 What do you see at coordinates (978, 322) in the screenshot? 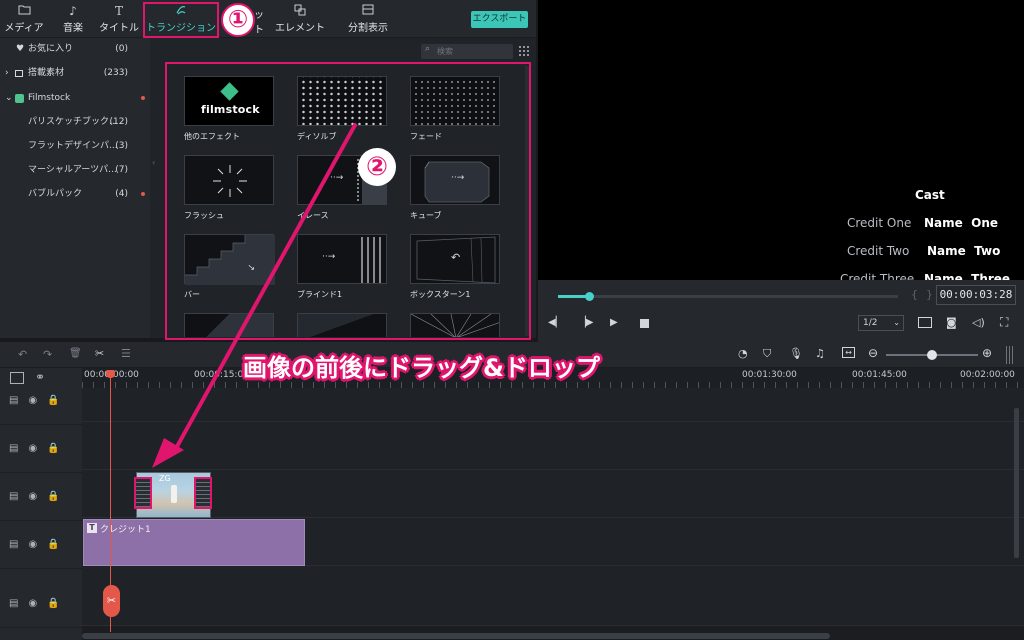
I see `volume-icon: ◁)` at bounding box center [978, 322].